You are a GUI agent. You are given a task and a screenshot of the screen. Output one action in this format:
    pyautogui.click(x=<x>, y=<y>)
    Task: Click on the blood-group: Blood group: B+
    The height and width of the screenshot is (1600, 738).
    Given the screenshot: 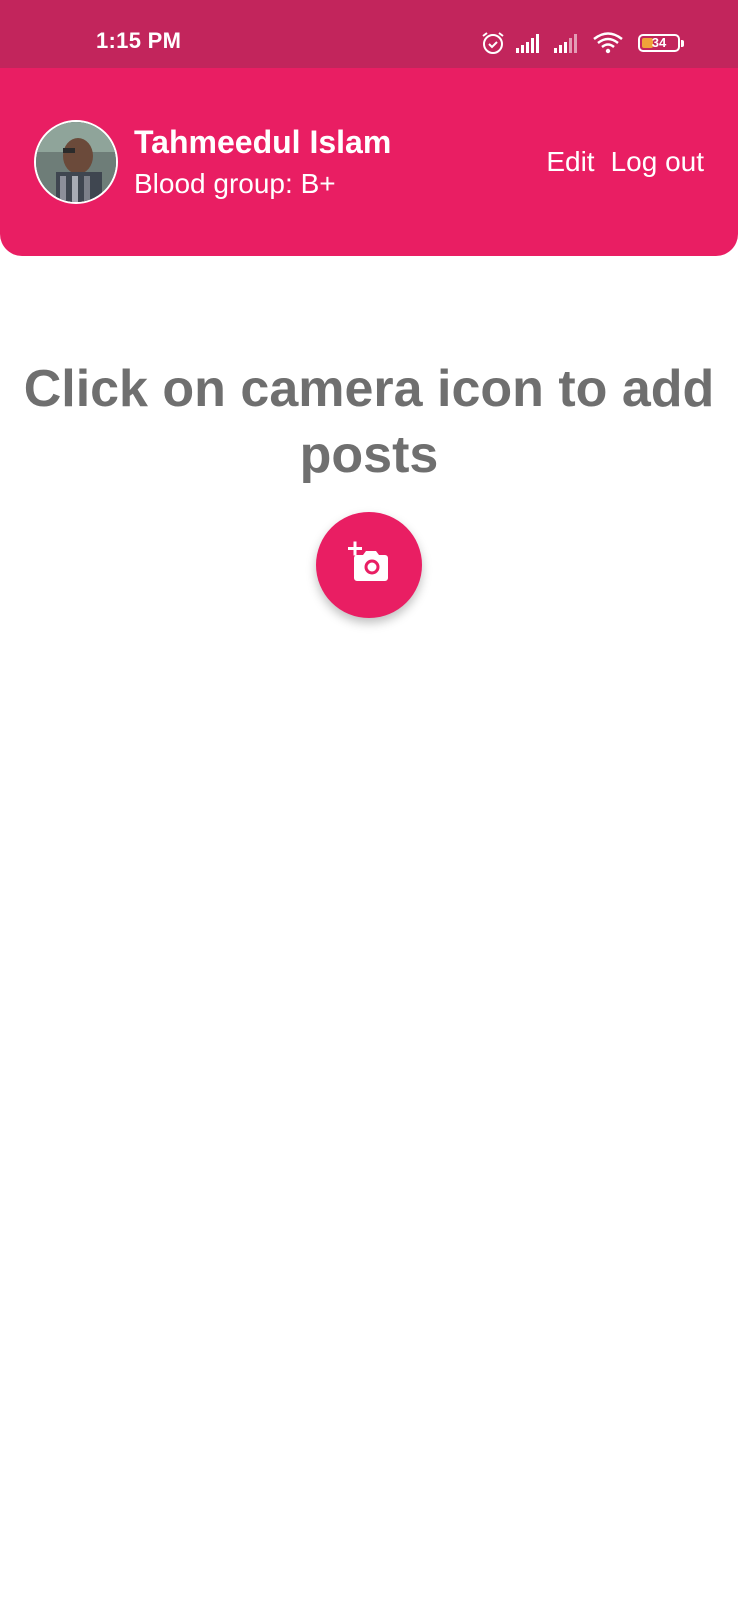 What is the action you would take?
    pyautogui.click(x=235, y=183)
    